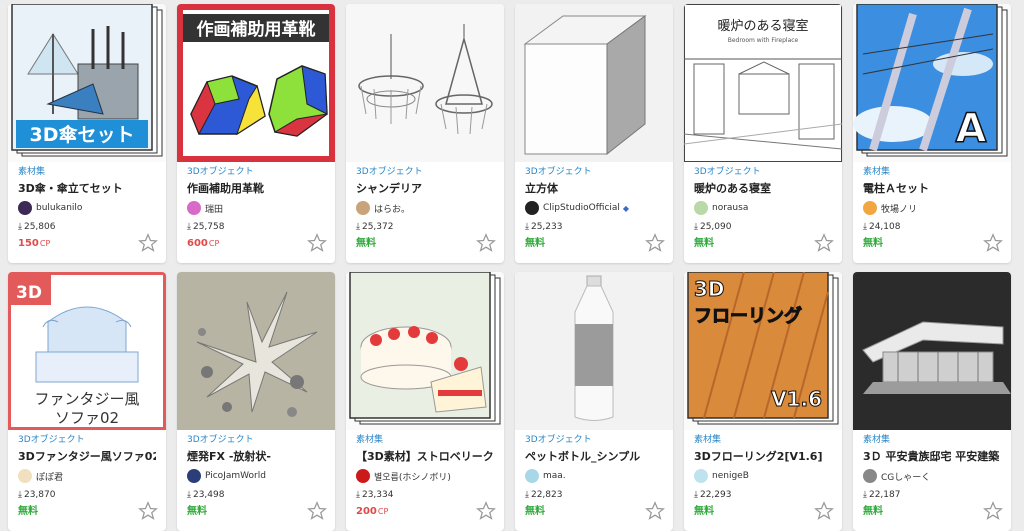 The height and width of the screenshot is (531, 1024). I want to click on asset-title: 煙発FX -放射状-, so click(256, 457).